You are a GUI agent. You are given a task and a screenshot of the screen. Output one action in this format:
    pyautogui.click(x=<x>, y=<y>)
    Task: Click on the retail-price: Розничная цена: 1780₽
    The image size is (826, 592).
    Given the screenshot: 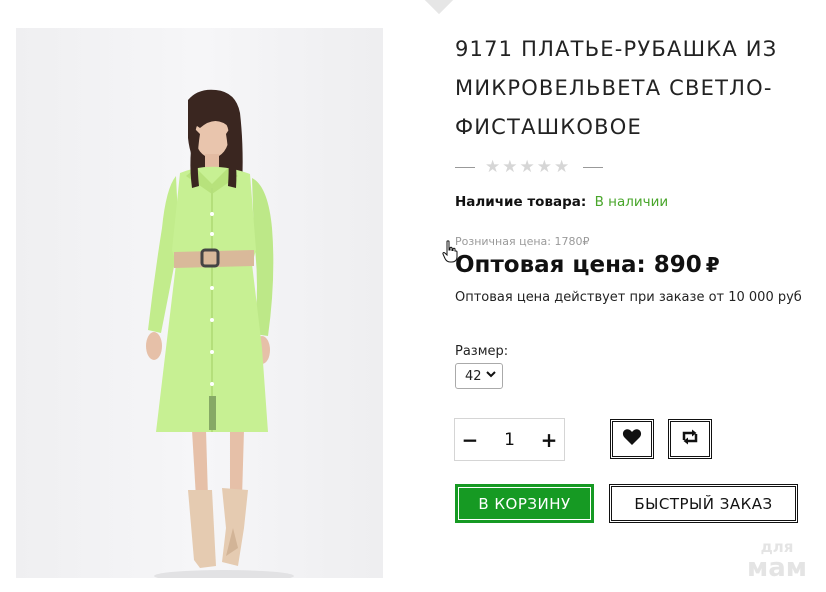 What is the action you would take?
    pyautogui.click(x=522, y=241)
    